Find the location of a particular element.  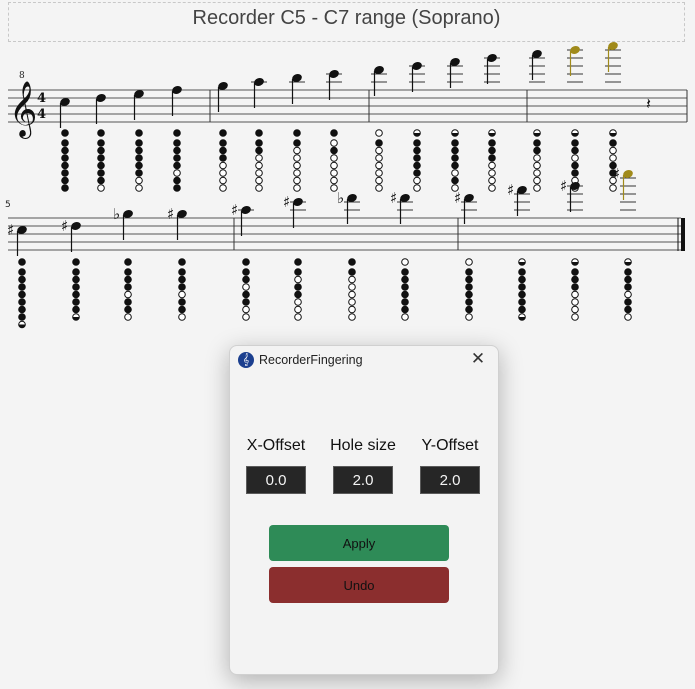

close-icon: ✕ is located at coordinates (478, 359).